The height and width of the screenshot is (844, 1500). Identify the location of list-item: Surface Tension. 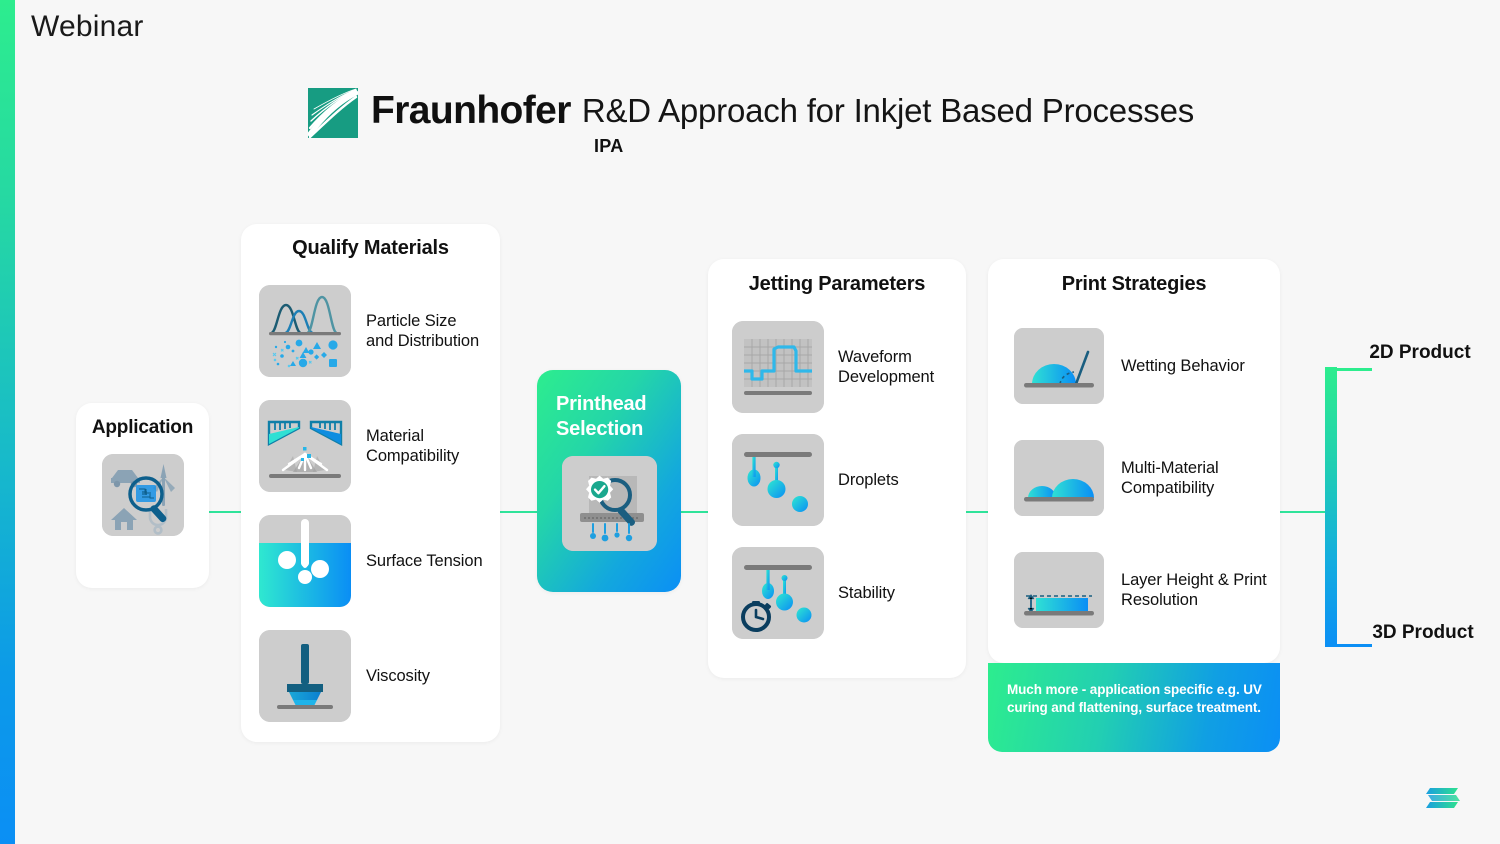
(379, 560).